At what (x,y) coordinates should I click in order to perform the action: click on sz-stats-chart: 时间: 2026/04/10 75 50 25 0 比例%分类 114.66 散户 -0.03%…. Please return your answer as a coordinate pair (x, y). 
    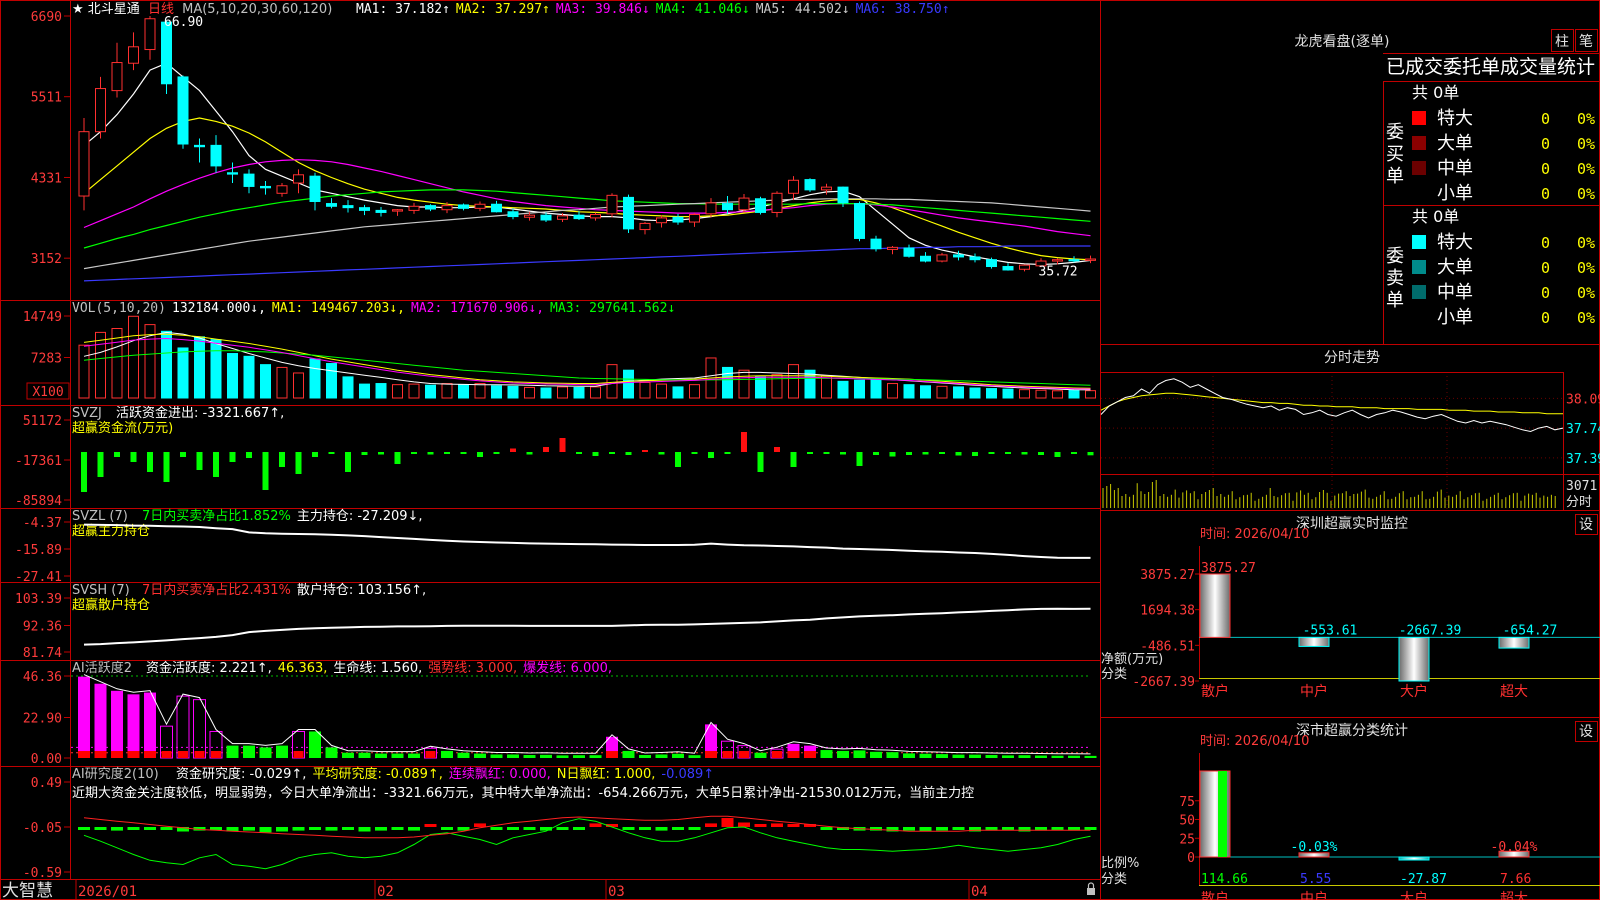
    Looking at the image, I should click on (1350, 817).